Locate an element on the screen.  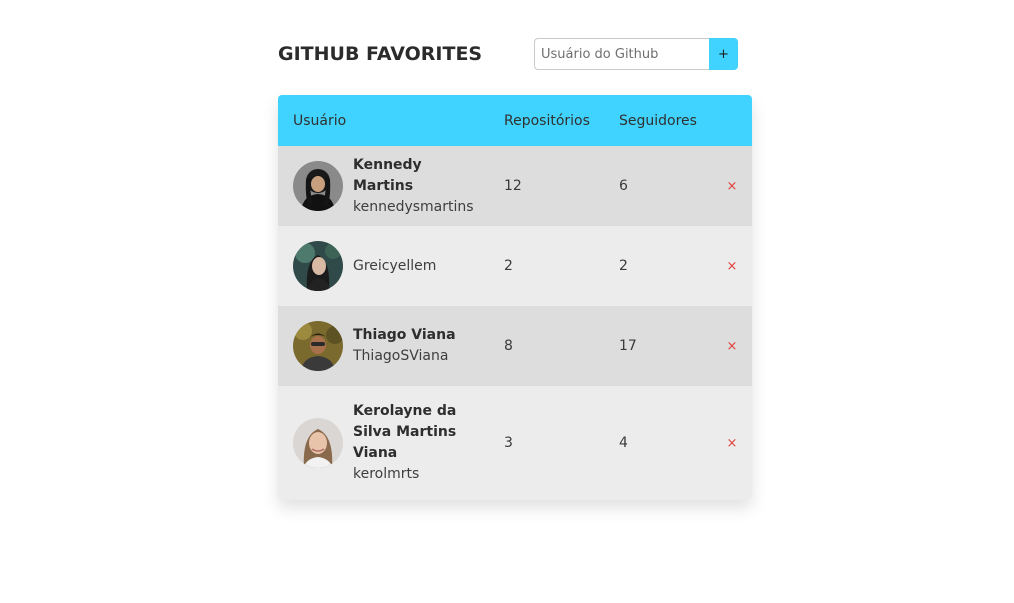
user-info: Thiago Viana ThiagoSViana is located at coordinates (391, 346).